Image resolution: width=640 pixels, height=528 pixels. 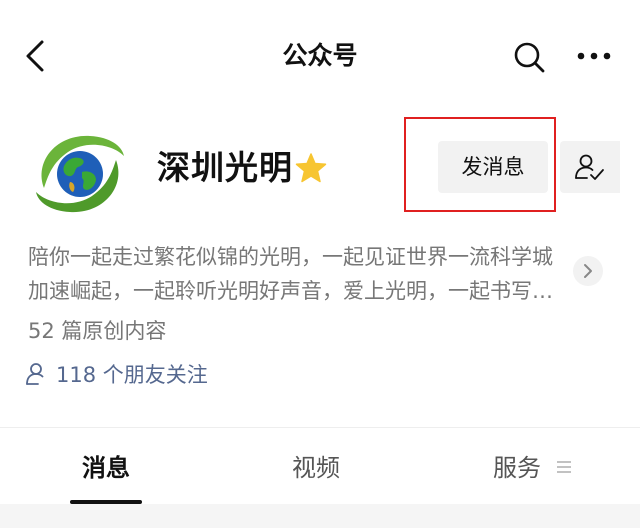 I want to click on more-dots-icon, so click(x=594, y=56).